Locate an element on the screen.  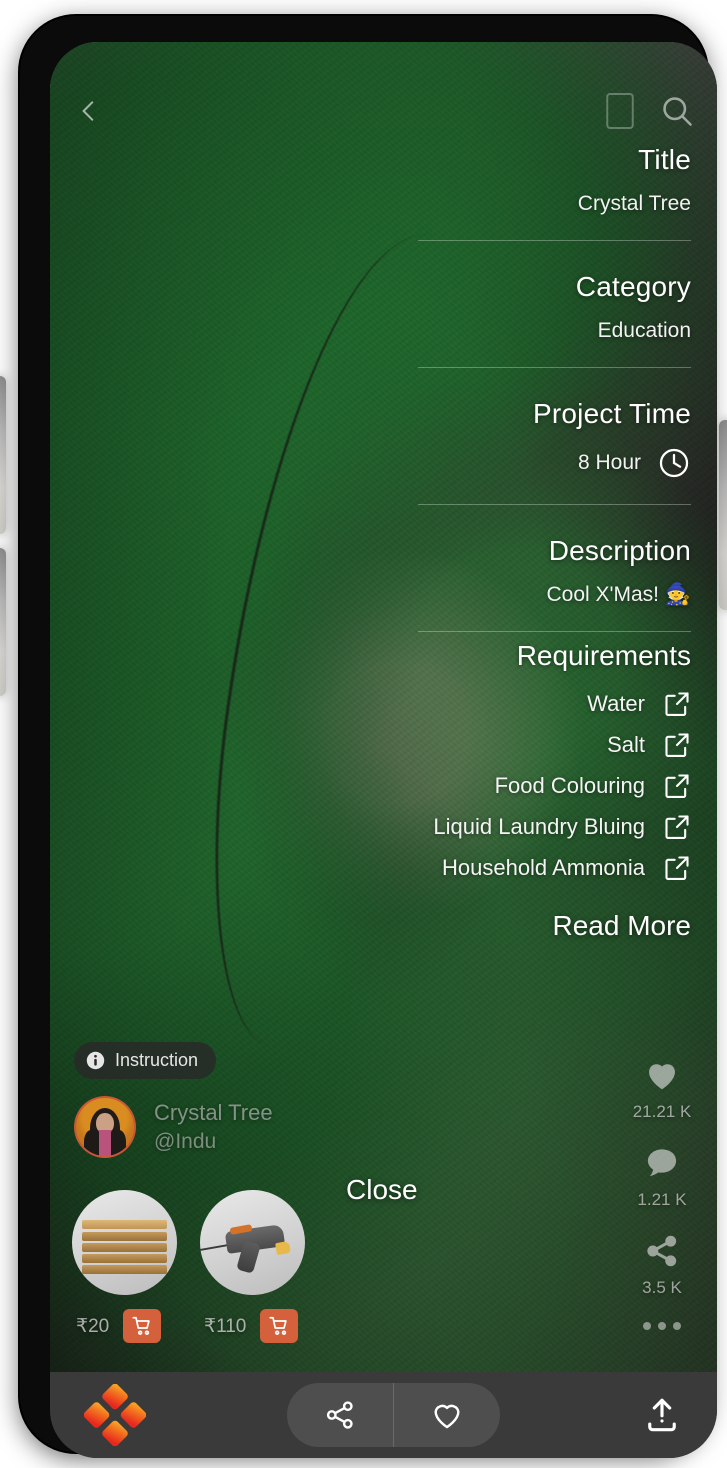
requirement-label: Household Ammonia is located at coordinates (543, 867).